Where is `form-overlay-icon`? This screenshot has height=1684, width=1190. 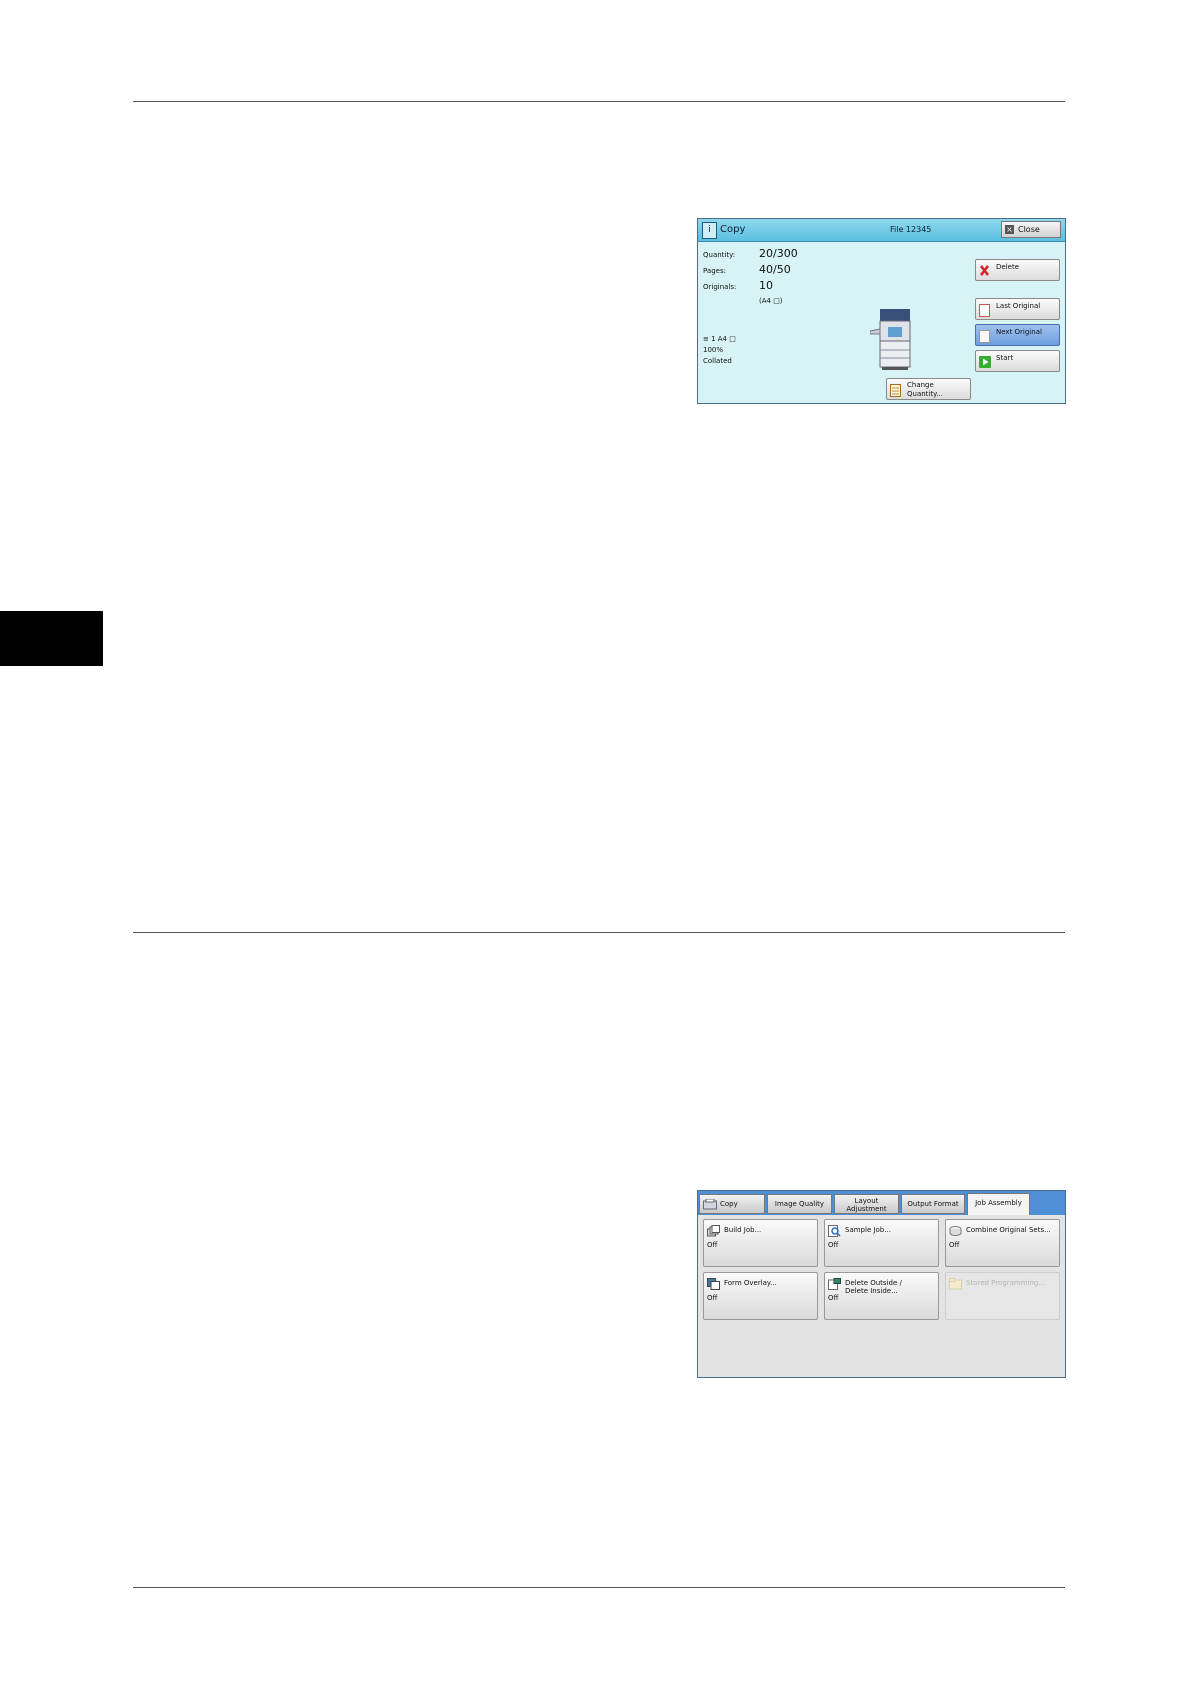 form-overlay-icon is located at coordinates (713, 1284).